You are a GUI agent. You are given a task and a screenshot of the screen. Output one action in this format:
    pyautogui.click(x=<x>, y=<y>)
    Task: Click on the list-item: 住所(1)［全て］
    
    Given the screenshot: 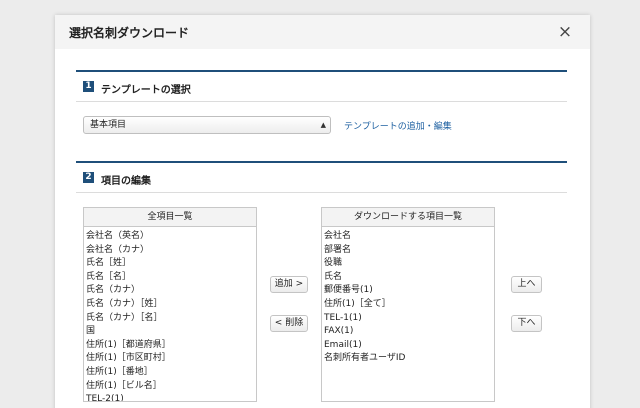 What is the action you would take?
    pyautogui.click(x=409, y=305)
    